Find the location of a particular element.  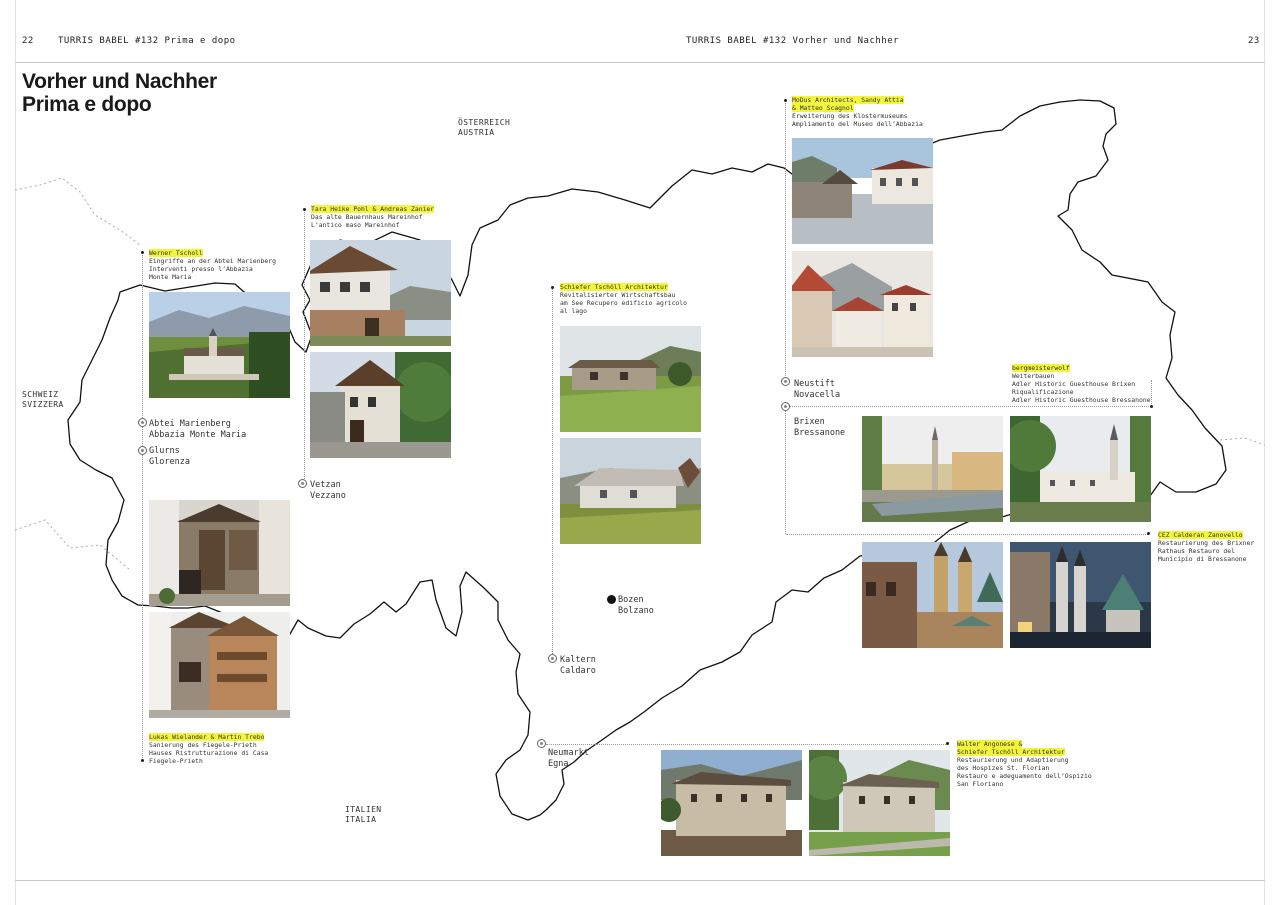

photo-marienberg-abbey is located at coordinates (219, 345).